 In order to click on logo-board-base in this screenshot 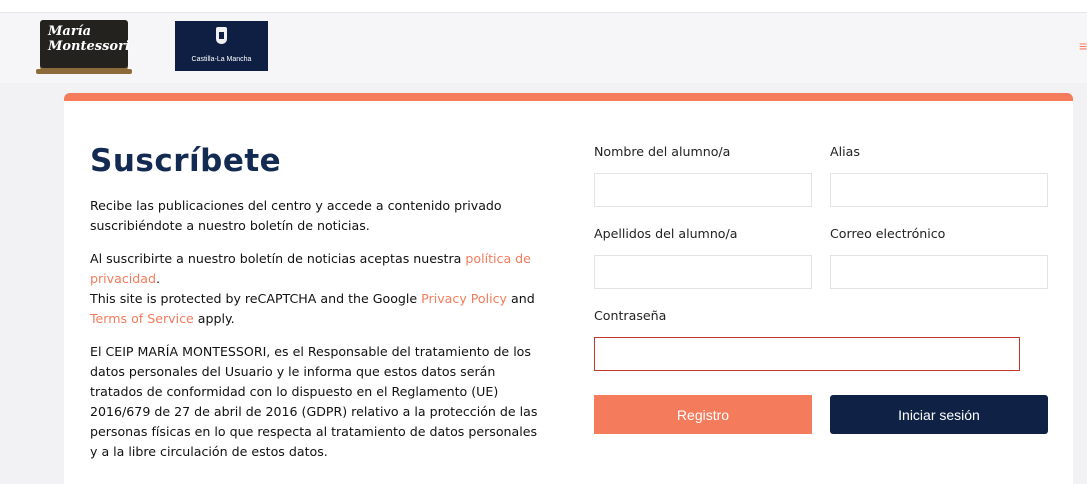, I will do `click(84, 71)`.